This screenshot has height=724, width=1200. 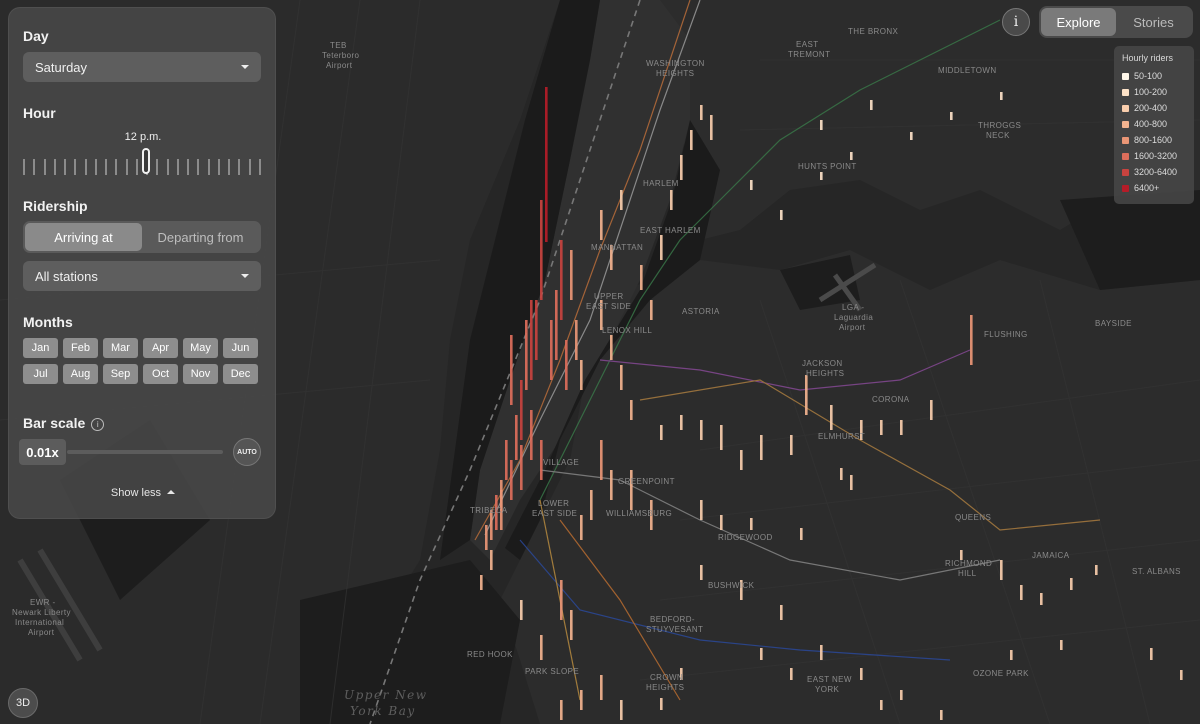 I want to click on month-aug: Aug, so click(x=80, y=374).